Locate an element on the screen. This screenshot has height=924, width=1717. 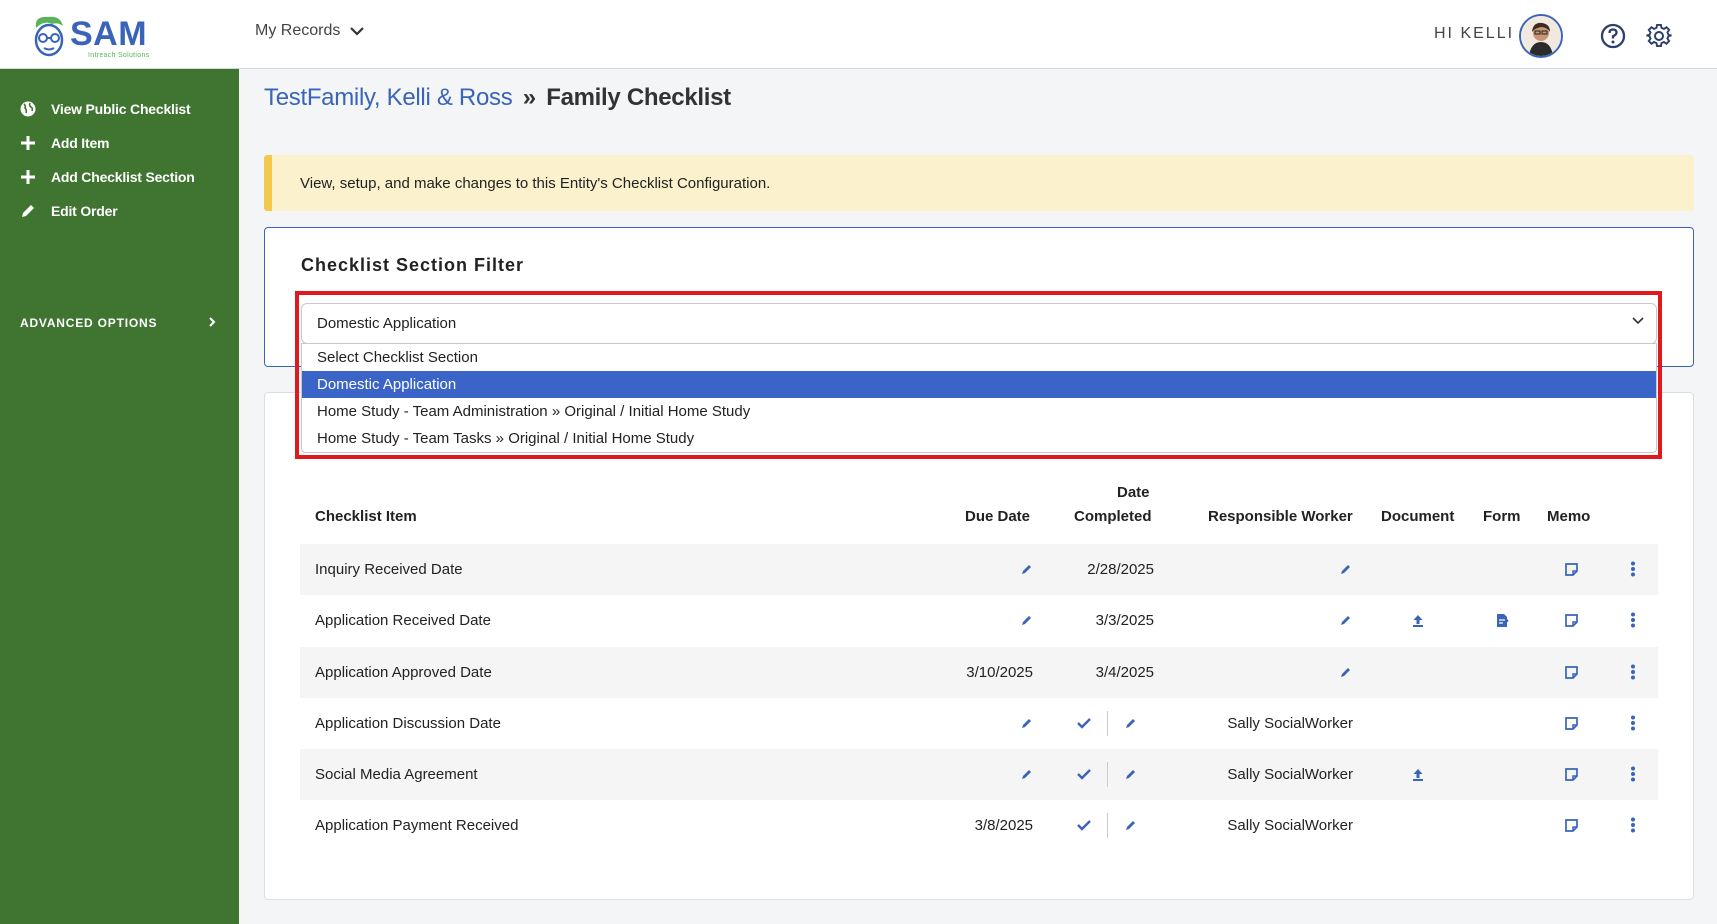
sidebar-item-add-item: Add Item is located at coordinates (64, 143).